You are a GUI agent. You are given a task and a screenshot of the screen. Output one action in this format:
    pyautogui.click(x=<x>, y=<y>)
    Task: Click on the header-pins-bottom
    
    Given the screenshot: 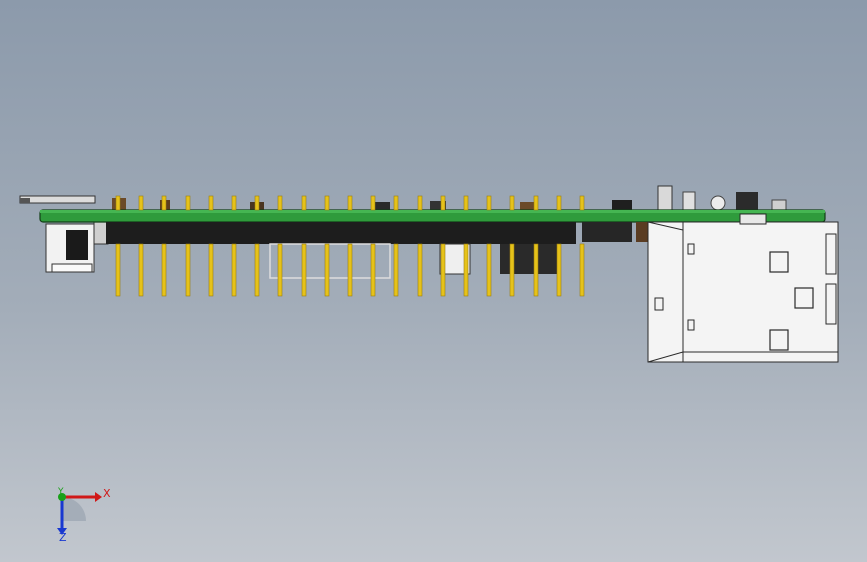 What is the action you would take?
    pyautogui.click(x=350, y=270)
    